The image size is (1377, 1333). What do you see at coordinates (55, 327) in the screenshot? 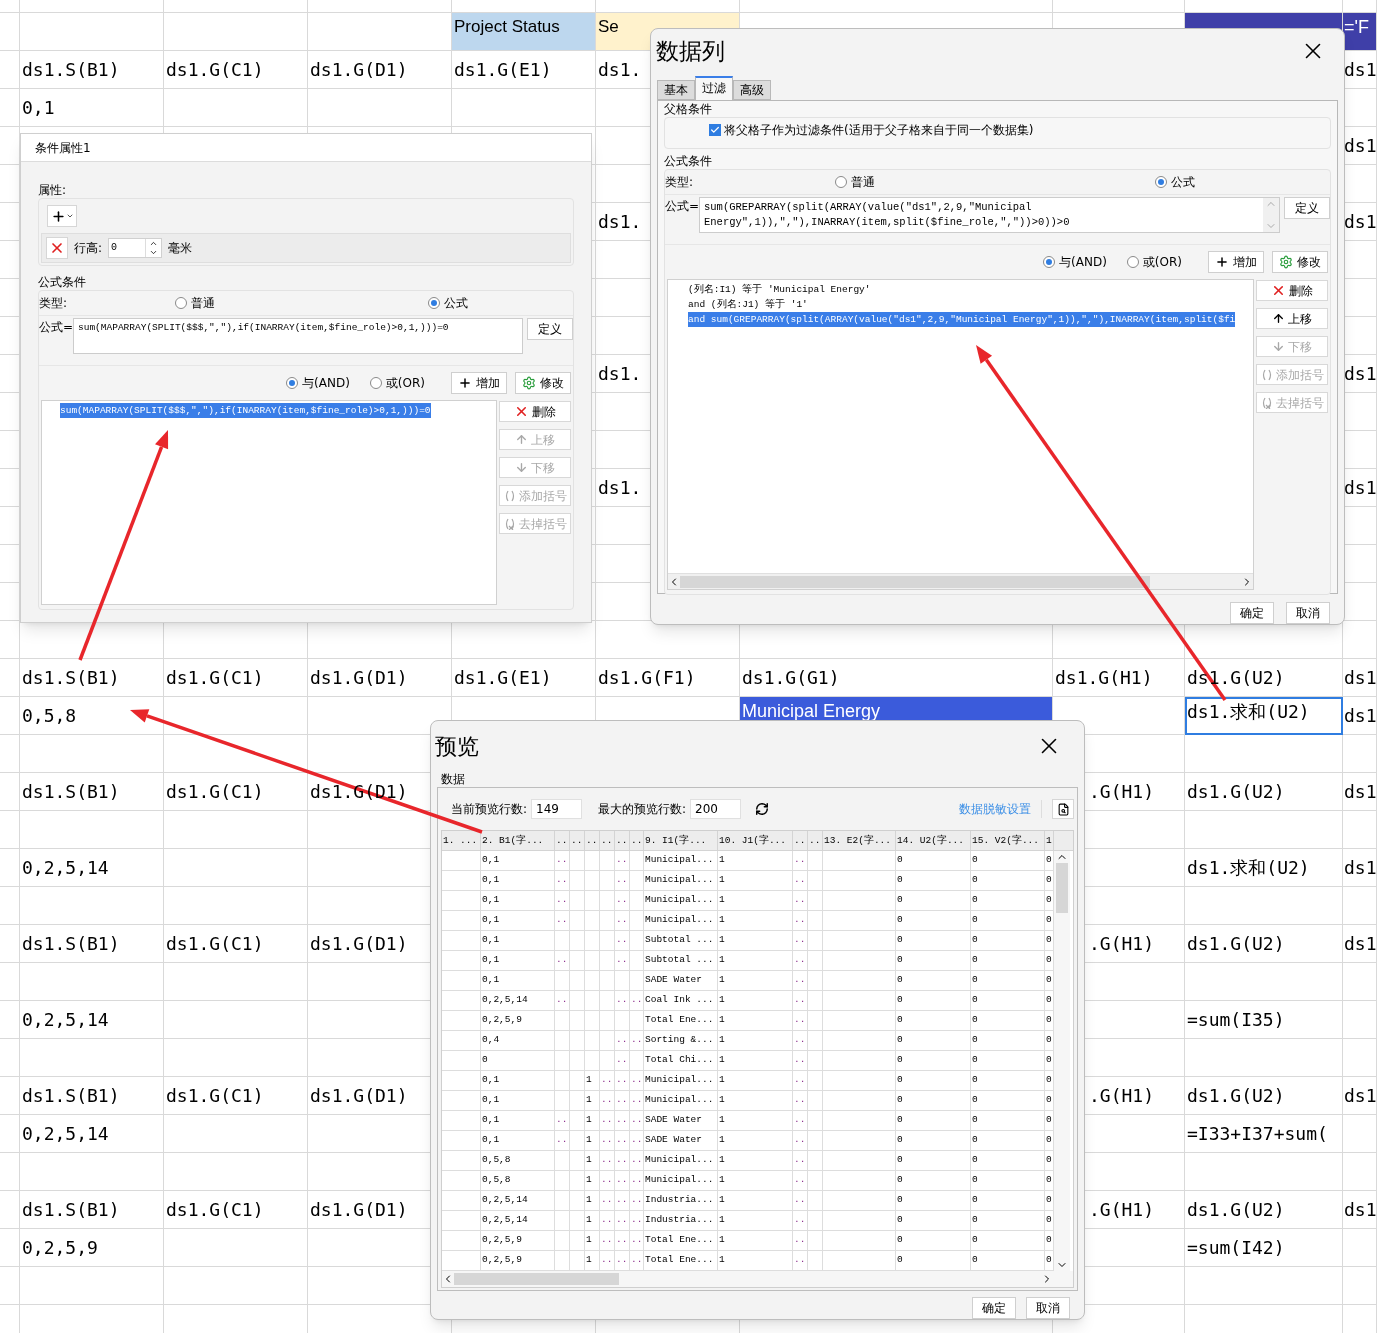
I see `field-label: 公式=` at bounding box center [55, 327].